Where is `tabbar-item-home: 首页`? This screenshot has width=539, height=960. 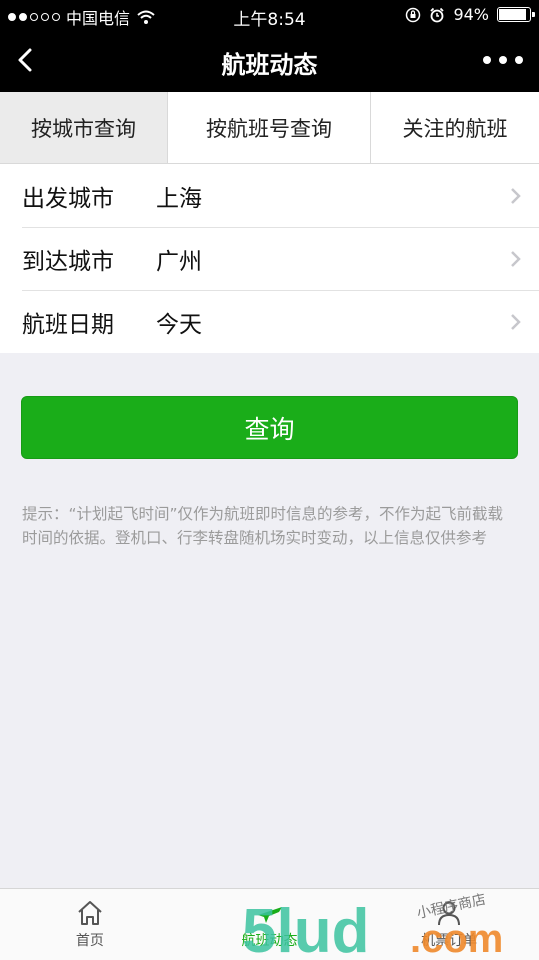
tabbar-item-home: 首页 is located at coordinates (90, 924).